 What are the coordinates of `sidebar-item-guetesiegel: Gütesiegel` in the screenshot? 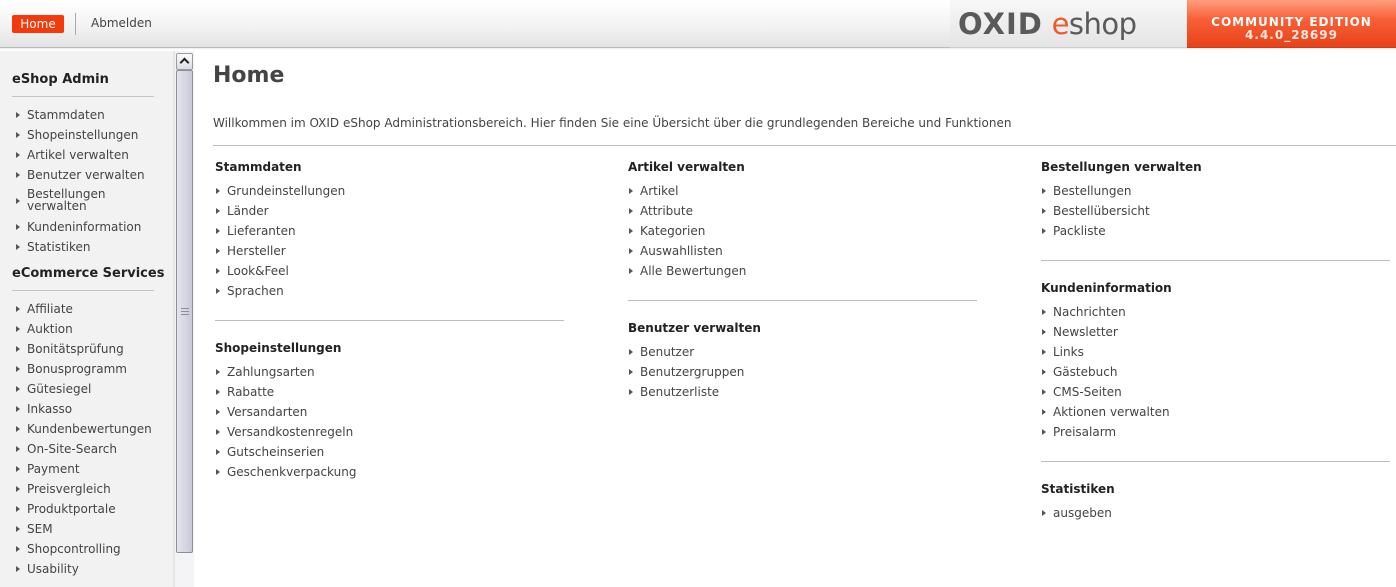 It's located at (83, 389).